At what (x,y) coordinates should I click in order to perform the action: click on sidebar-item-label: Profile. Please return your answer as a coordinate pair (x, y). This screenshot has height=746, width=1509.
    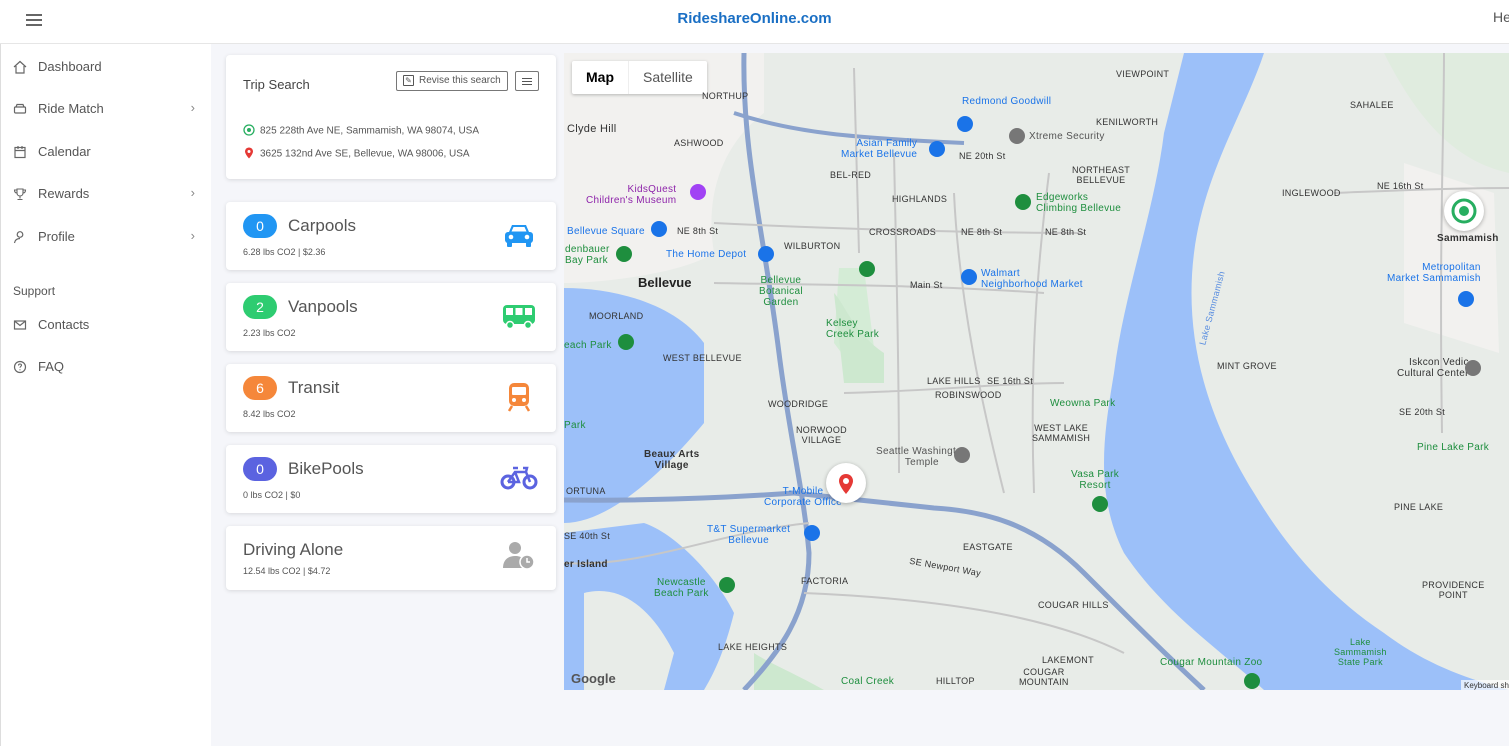
    Looking at the image, I should click on (56, 236).